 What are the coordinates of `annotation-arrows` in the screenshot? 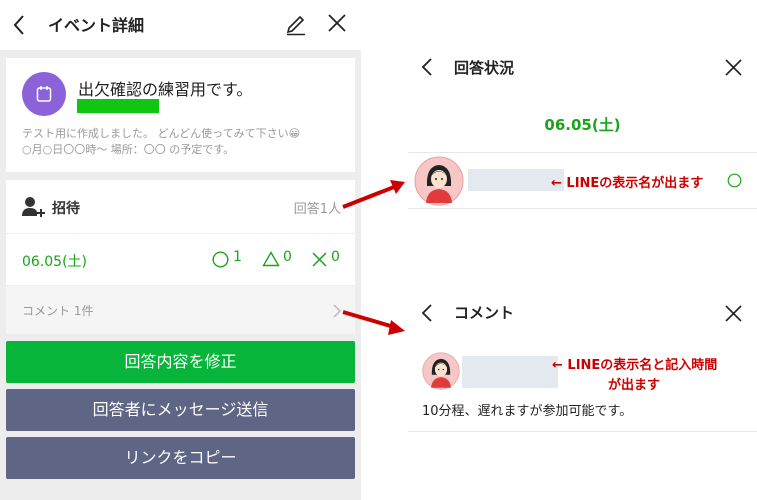 It's located at (373, 257).